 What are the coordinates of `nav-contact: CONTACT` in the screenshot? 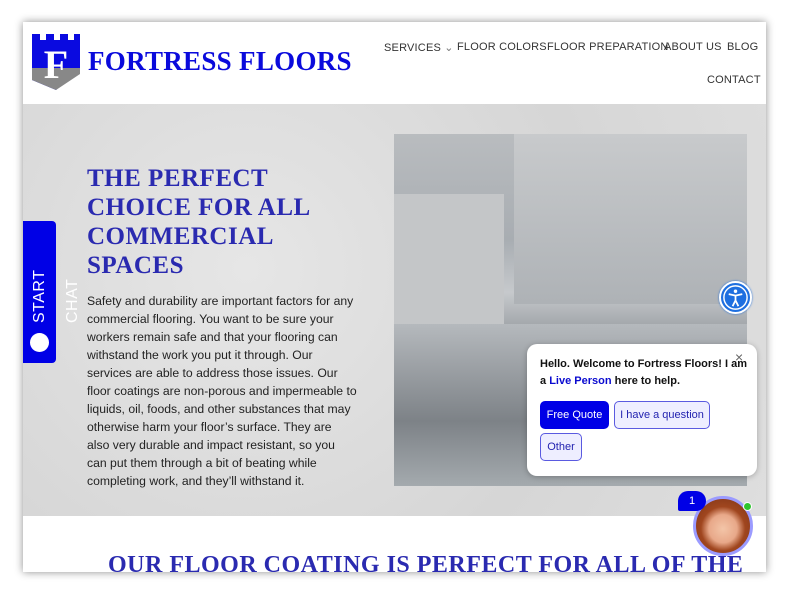 It's located at (734, 80).